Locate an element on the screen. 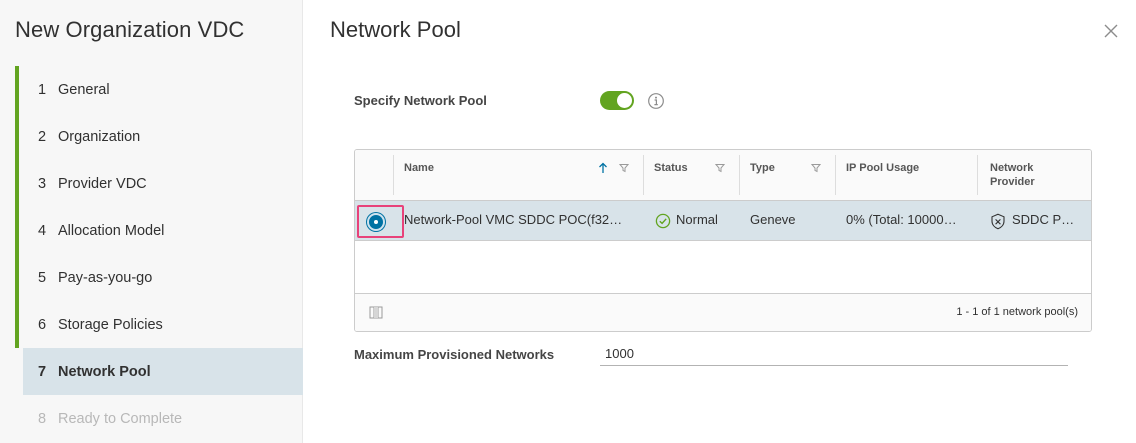 Image resolution: width=1136 pixels, height=443 pixels. column-header-status: Status is located at coordinates (671, 168).